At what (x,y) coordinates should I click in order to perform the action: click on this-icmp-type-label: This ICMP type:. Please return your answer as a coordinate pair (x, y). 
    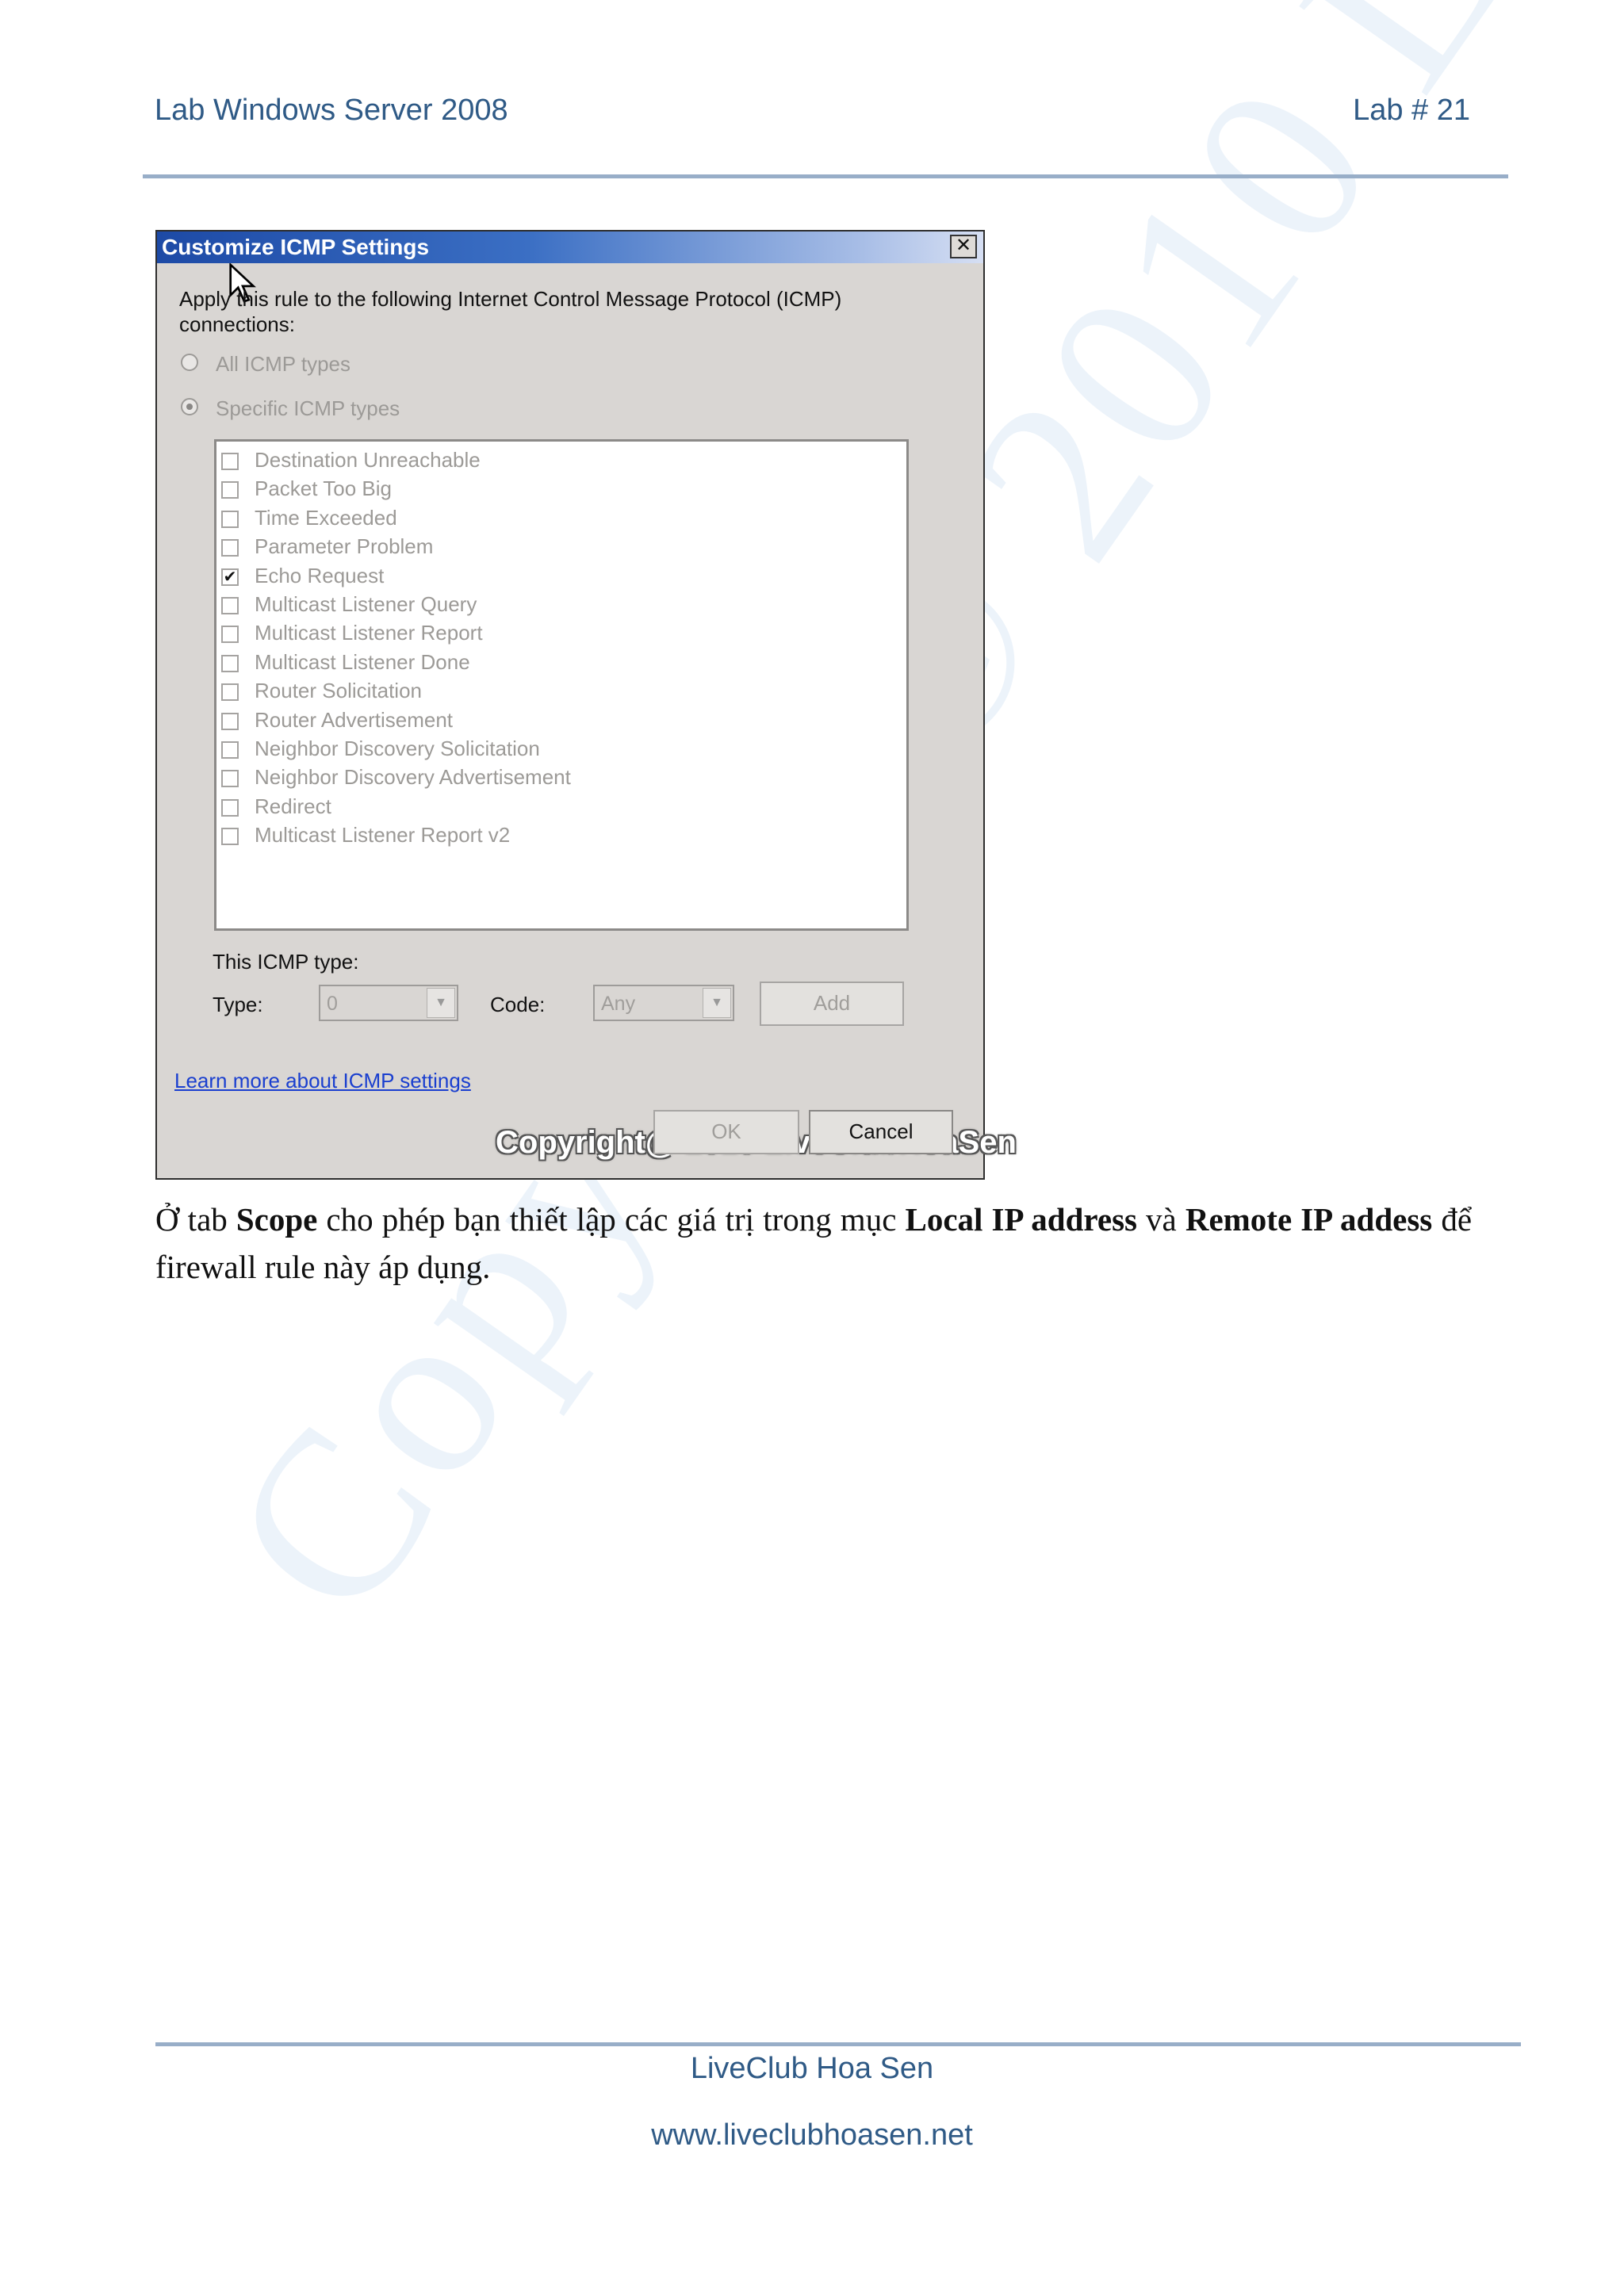
    Looking at the image, I should click on (286, 962).